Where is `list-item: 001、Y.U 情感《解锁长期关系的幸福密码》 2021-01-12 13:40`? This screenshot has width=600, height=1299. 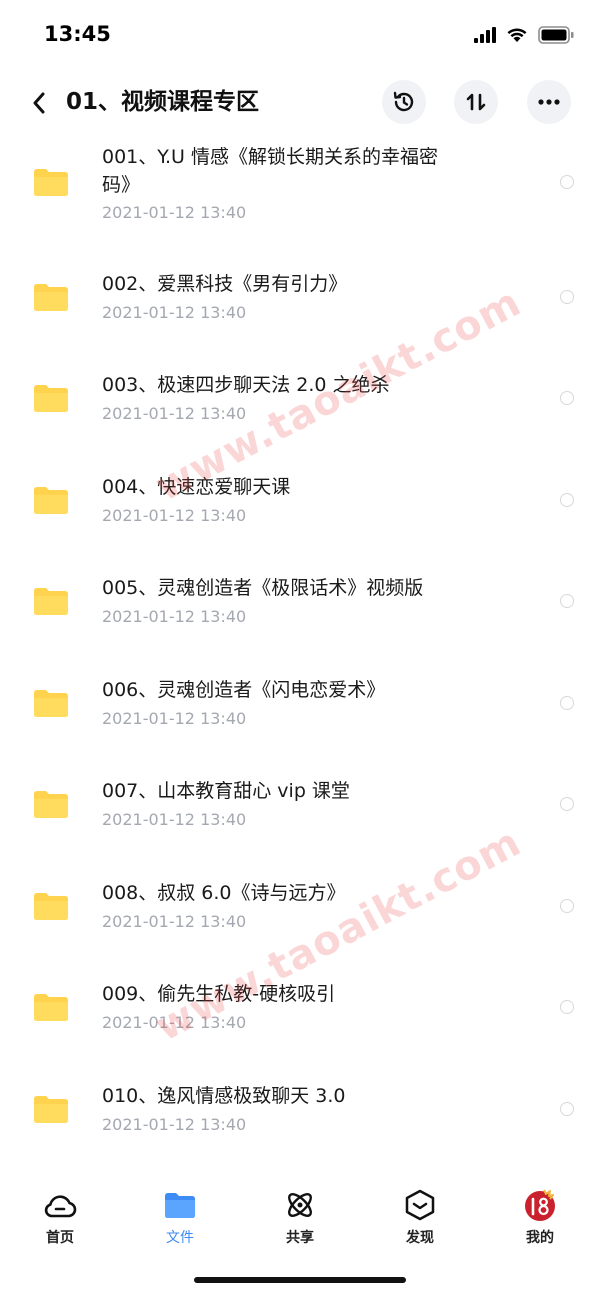
list-item: 001、Y.U 情感《解锁长期关系的幸福密码》 2021-01-12 13:40 is located at coordinates (300, 184).